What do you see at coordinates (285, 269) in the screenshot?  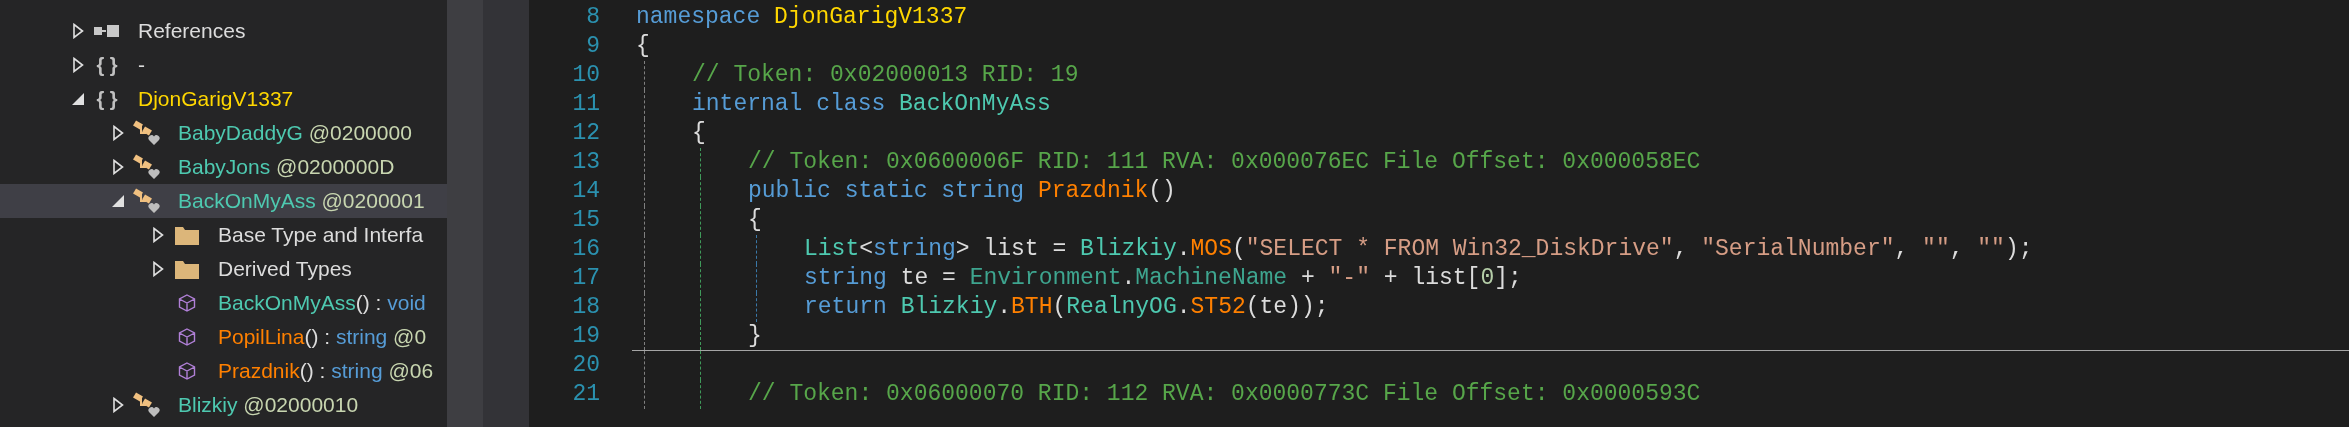 I see `tree-item-label: Derived Types` at bounding box center [285, 269].